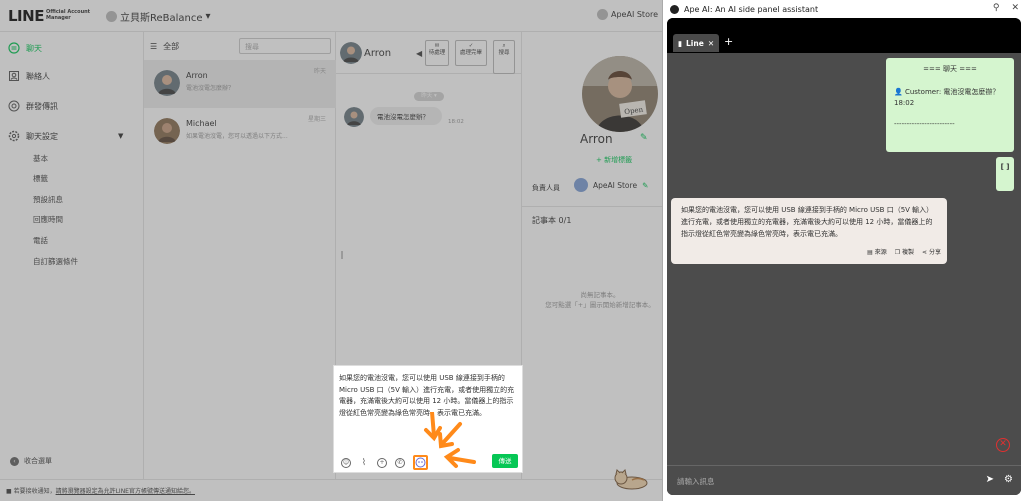 This screenshot has height=501, width=1024. I want to click on summary-title: === 聊天 ===, so click(950, 69).